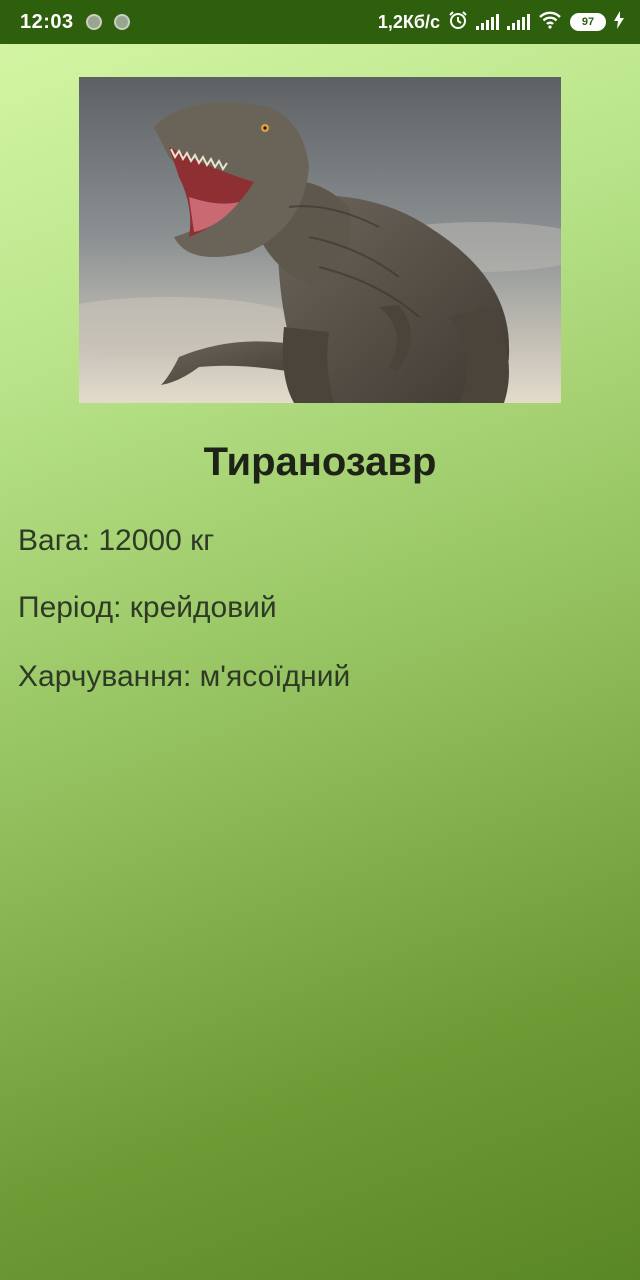  I want to click on cell-signal-2-icon, so click(518, 22).